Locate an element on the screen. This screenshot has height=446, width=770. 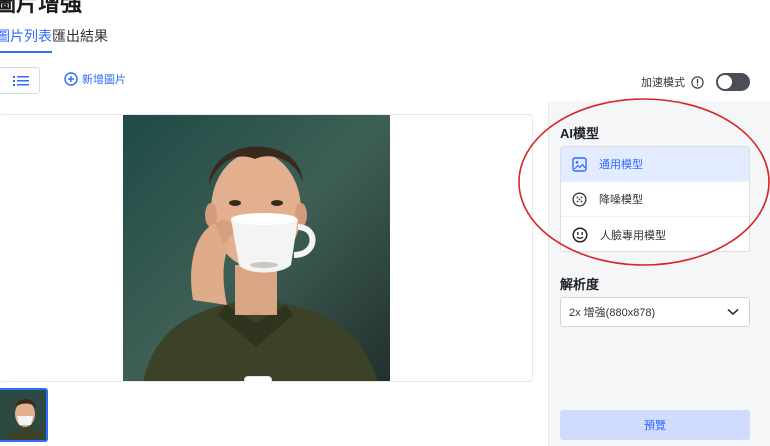
preview-handle is located at coordinates (258, 380).